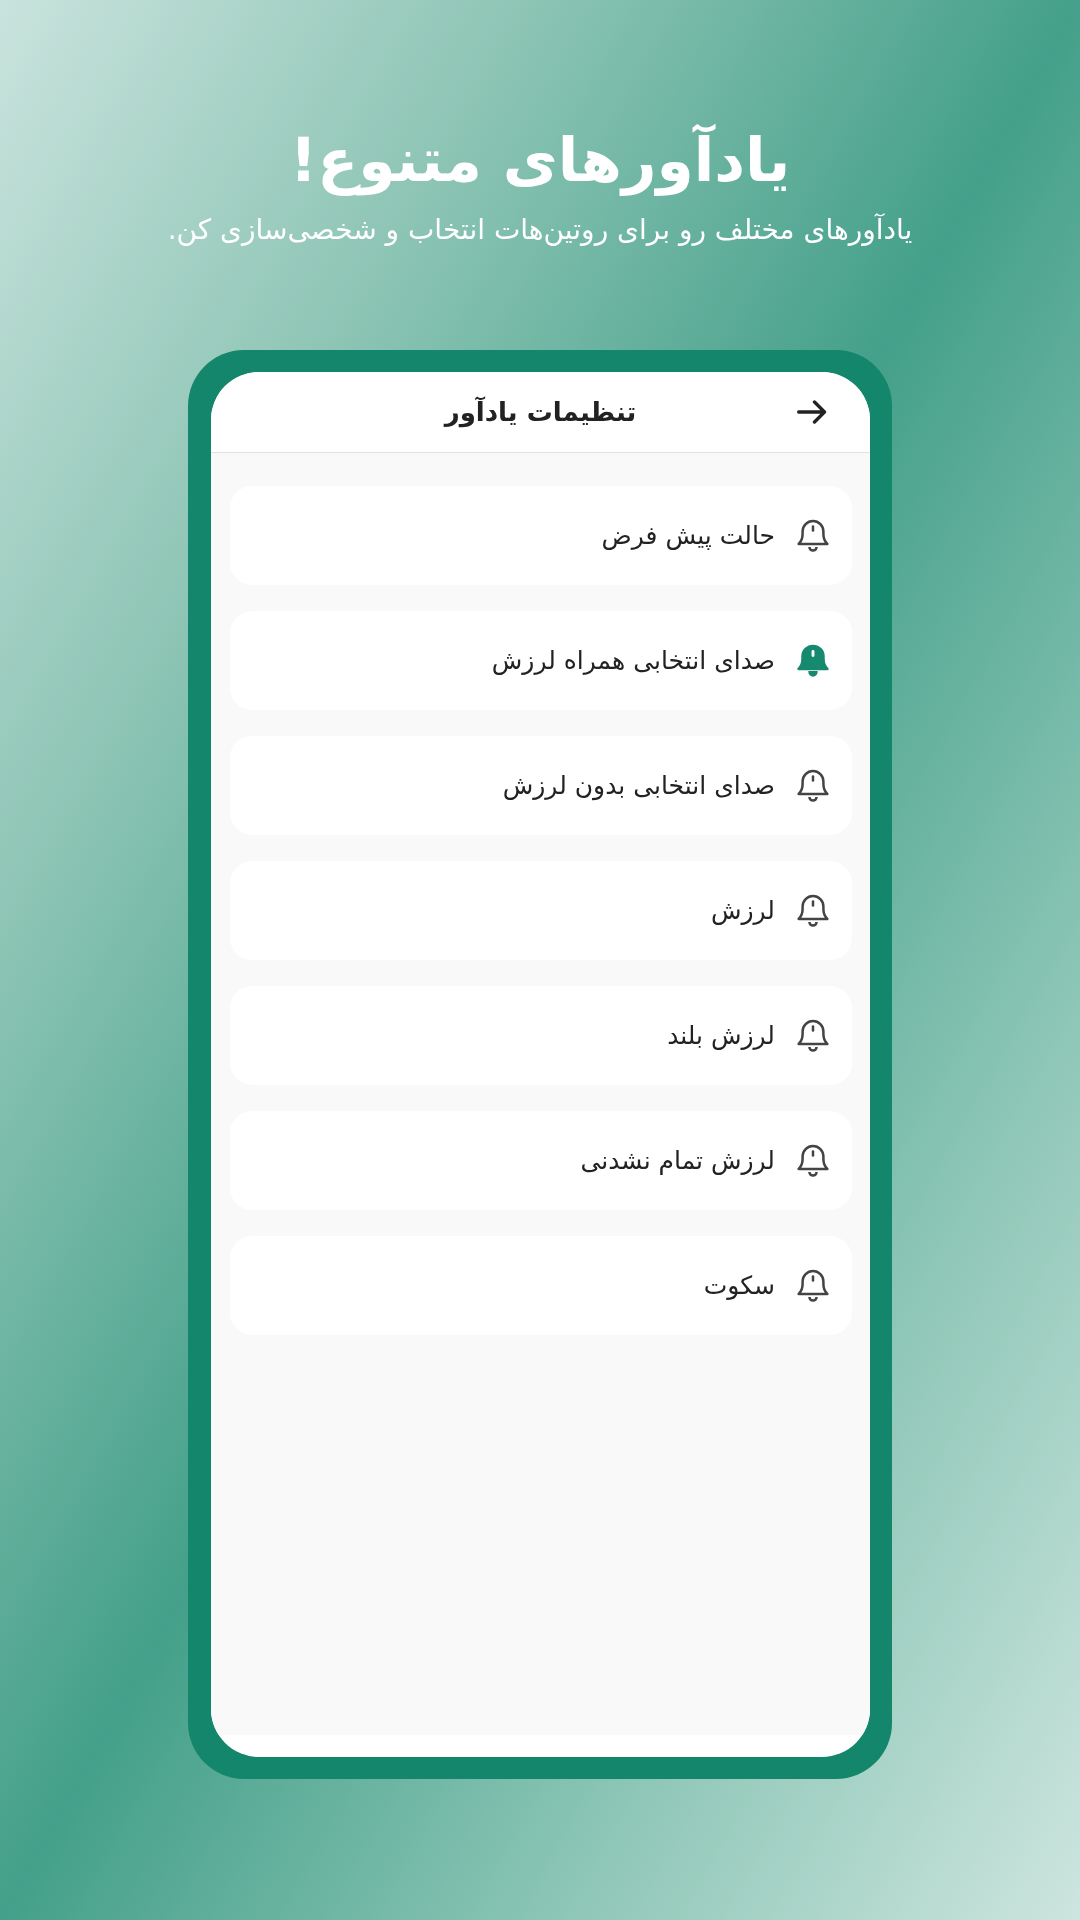  Describe the element at coordinates (541, 660) in the screenshot. I see `reminder-option: صدای انتخابی همراه لرزش` at that location.